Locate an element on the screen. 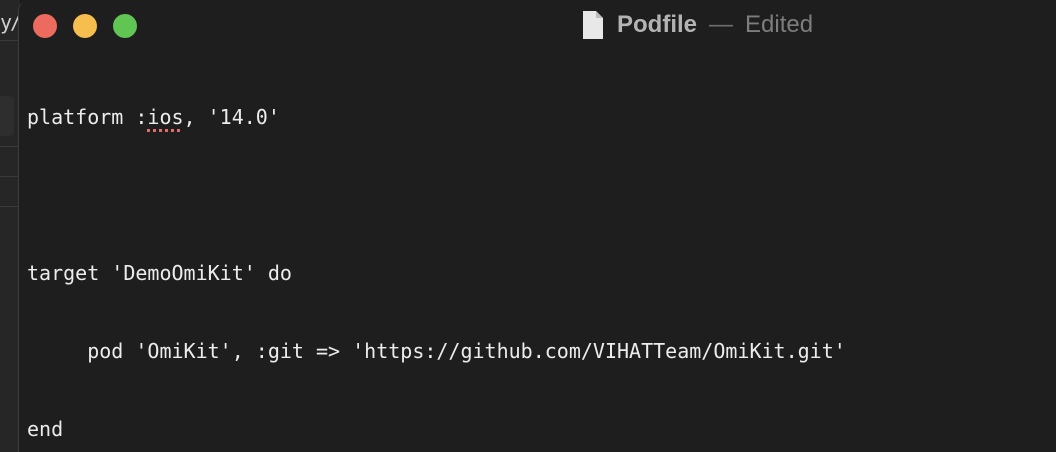  edited-status: Edited is located at coordinates (779, 24).